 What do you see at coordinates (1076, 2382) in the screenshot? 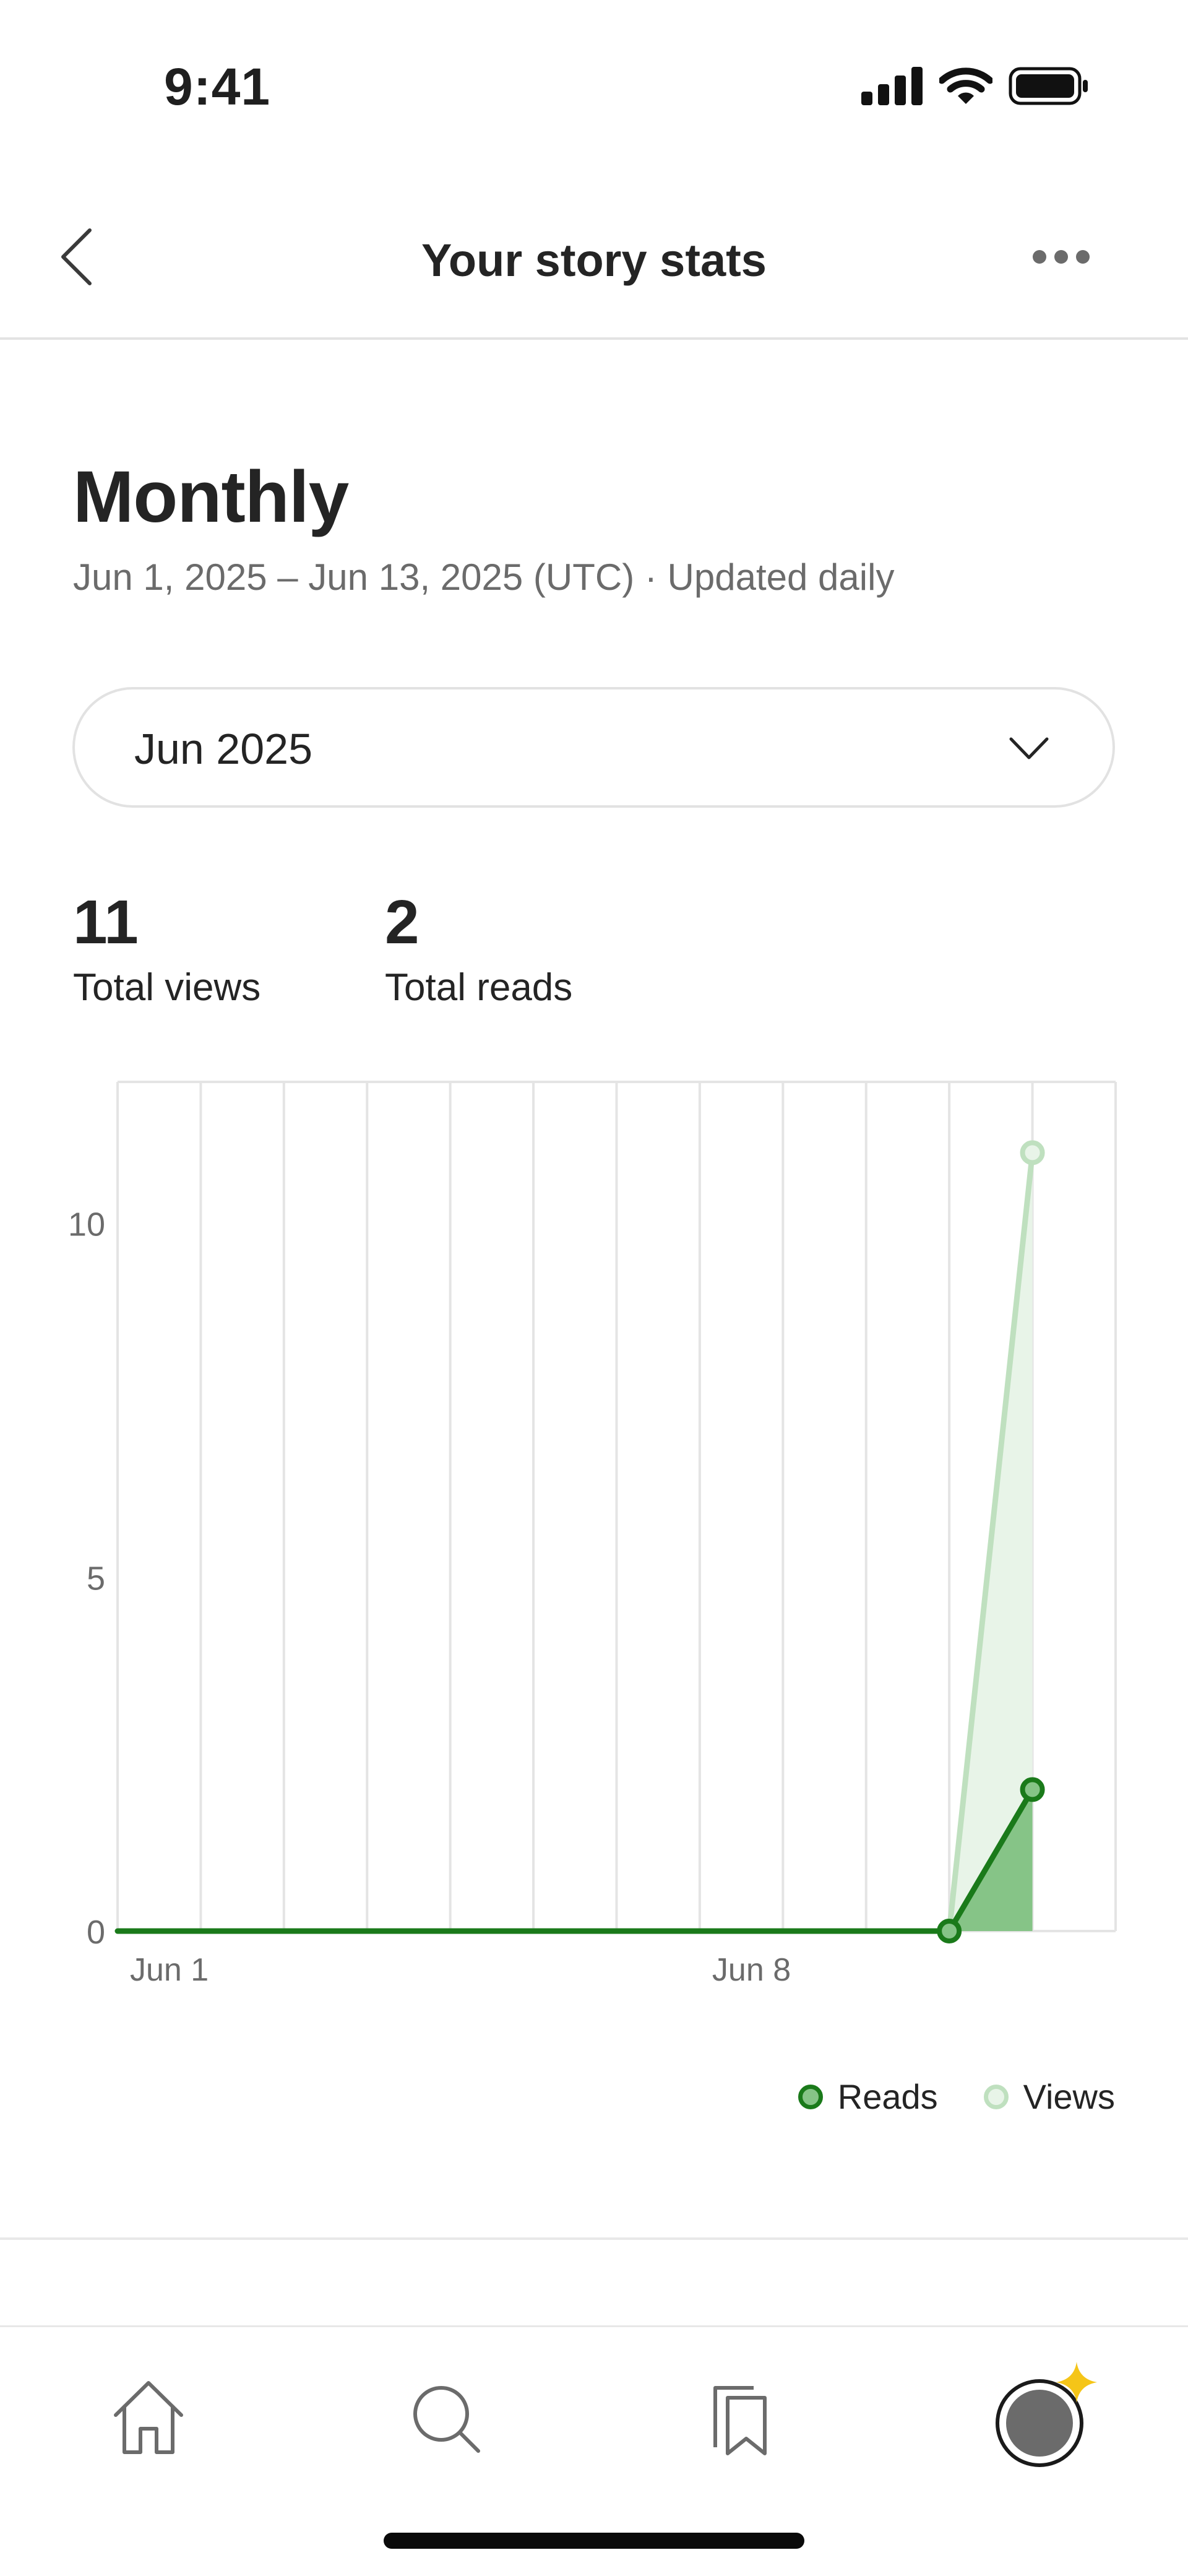
I see `sparkle-icon` at bounding box center [1076, 2382].